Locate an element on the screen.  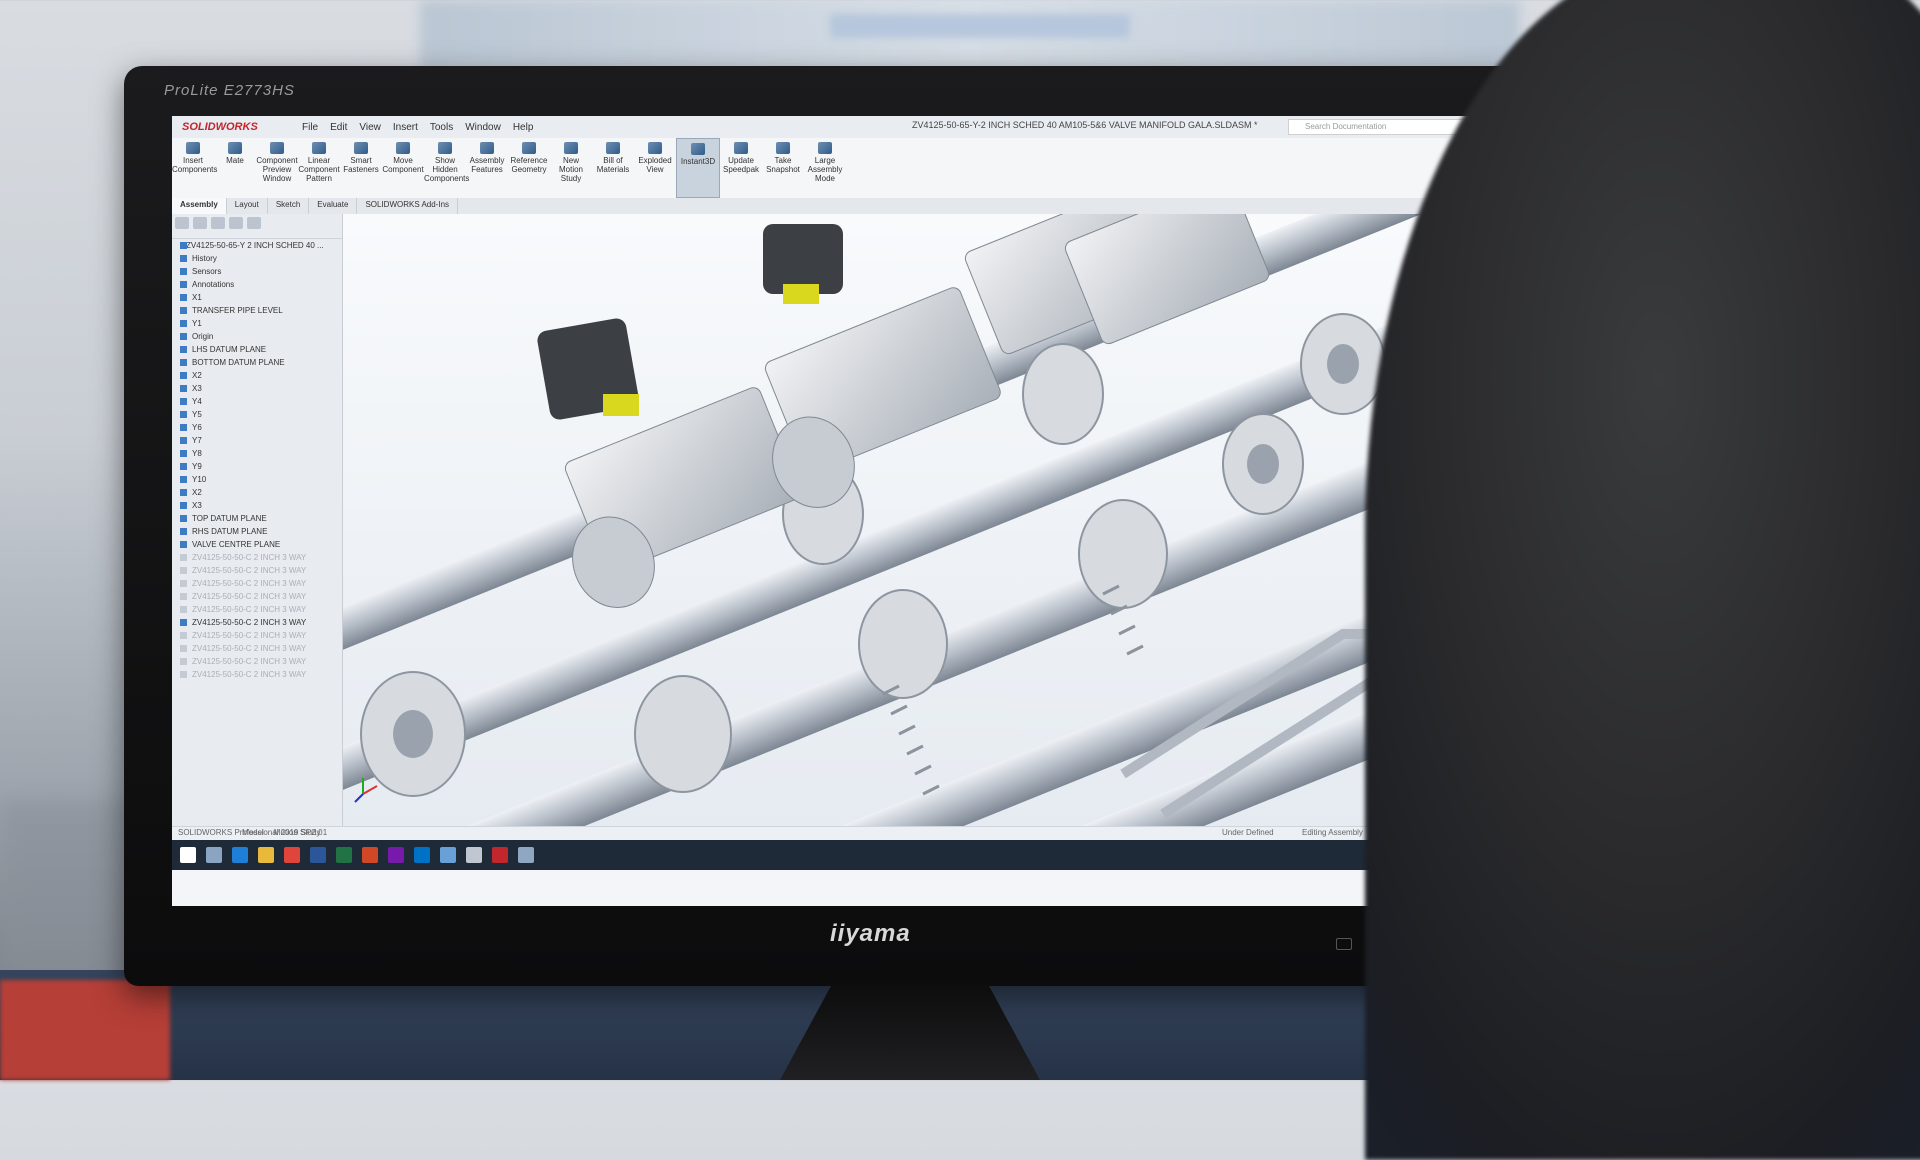
display-manager-icon is located at coordinates (254, 223).